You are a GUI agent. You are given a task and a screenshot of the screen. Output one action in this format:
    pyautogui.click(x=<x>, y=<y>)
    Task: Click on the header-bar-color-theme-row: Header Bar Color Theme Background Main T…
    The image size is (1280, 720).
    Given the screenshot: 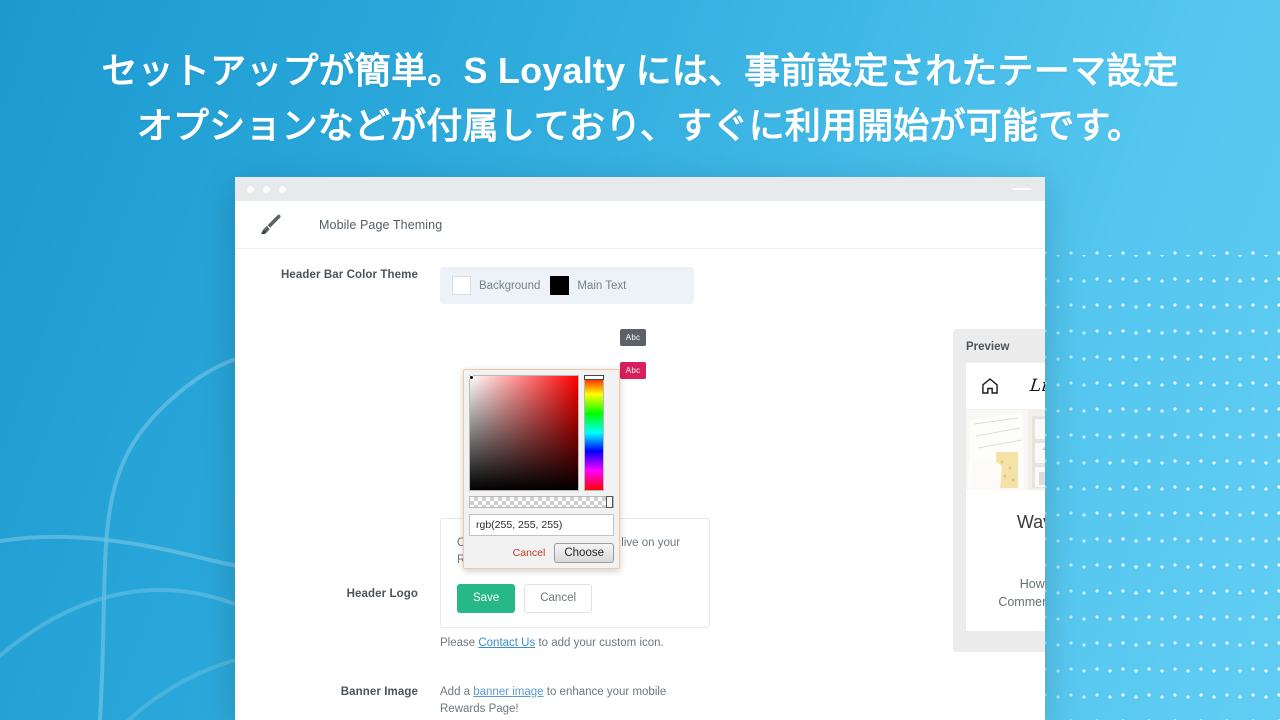 What is the action you would take?
    pyautogui.click(x=585, y=285)
    